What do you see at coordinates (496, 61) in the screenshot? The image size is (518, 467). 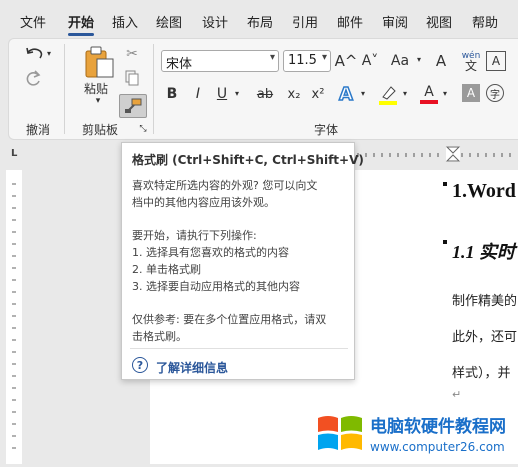 I see `character-border-icon: A` at bounding box center [496, 61].